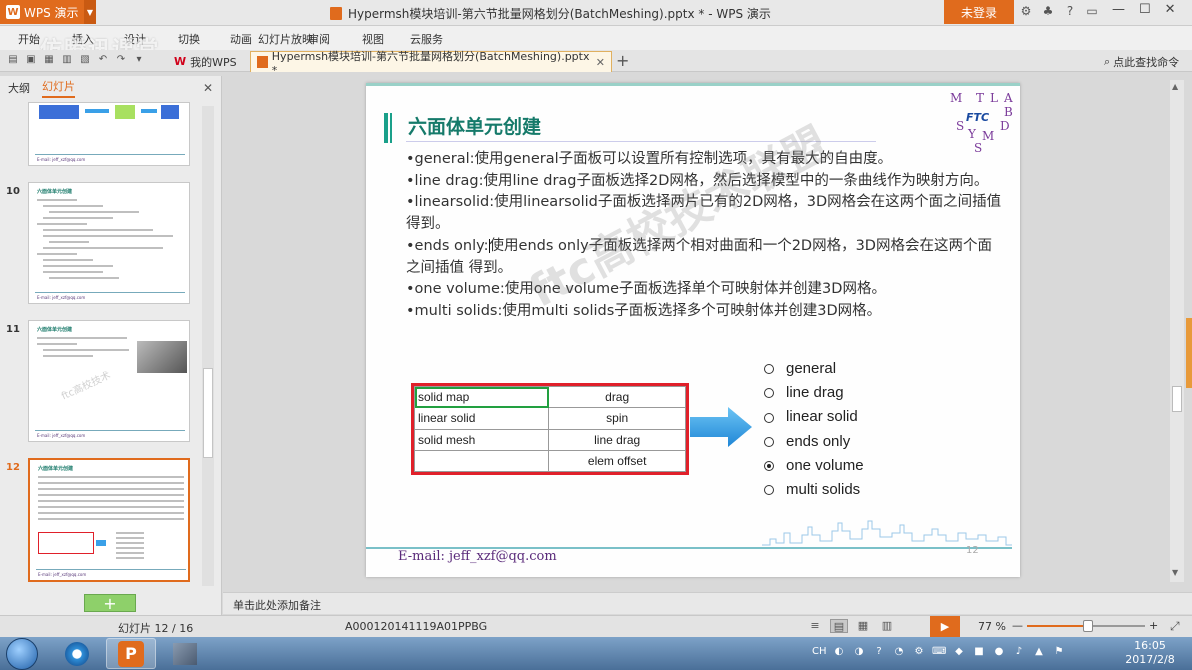  Describe the element at coordinates (22, 654) in the screenshot. I see `start-button` at that location.